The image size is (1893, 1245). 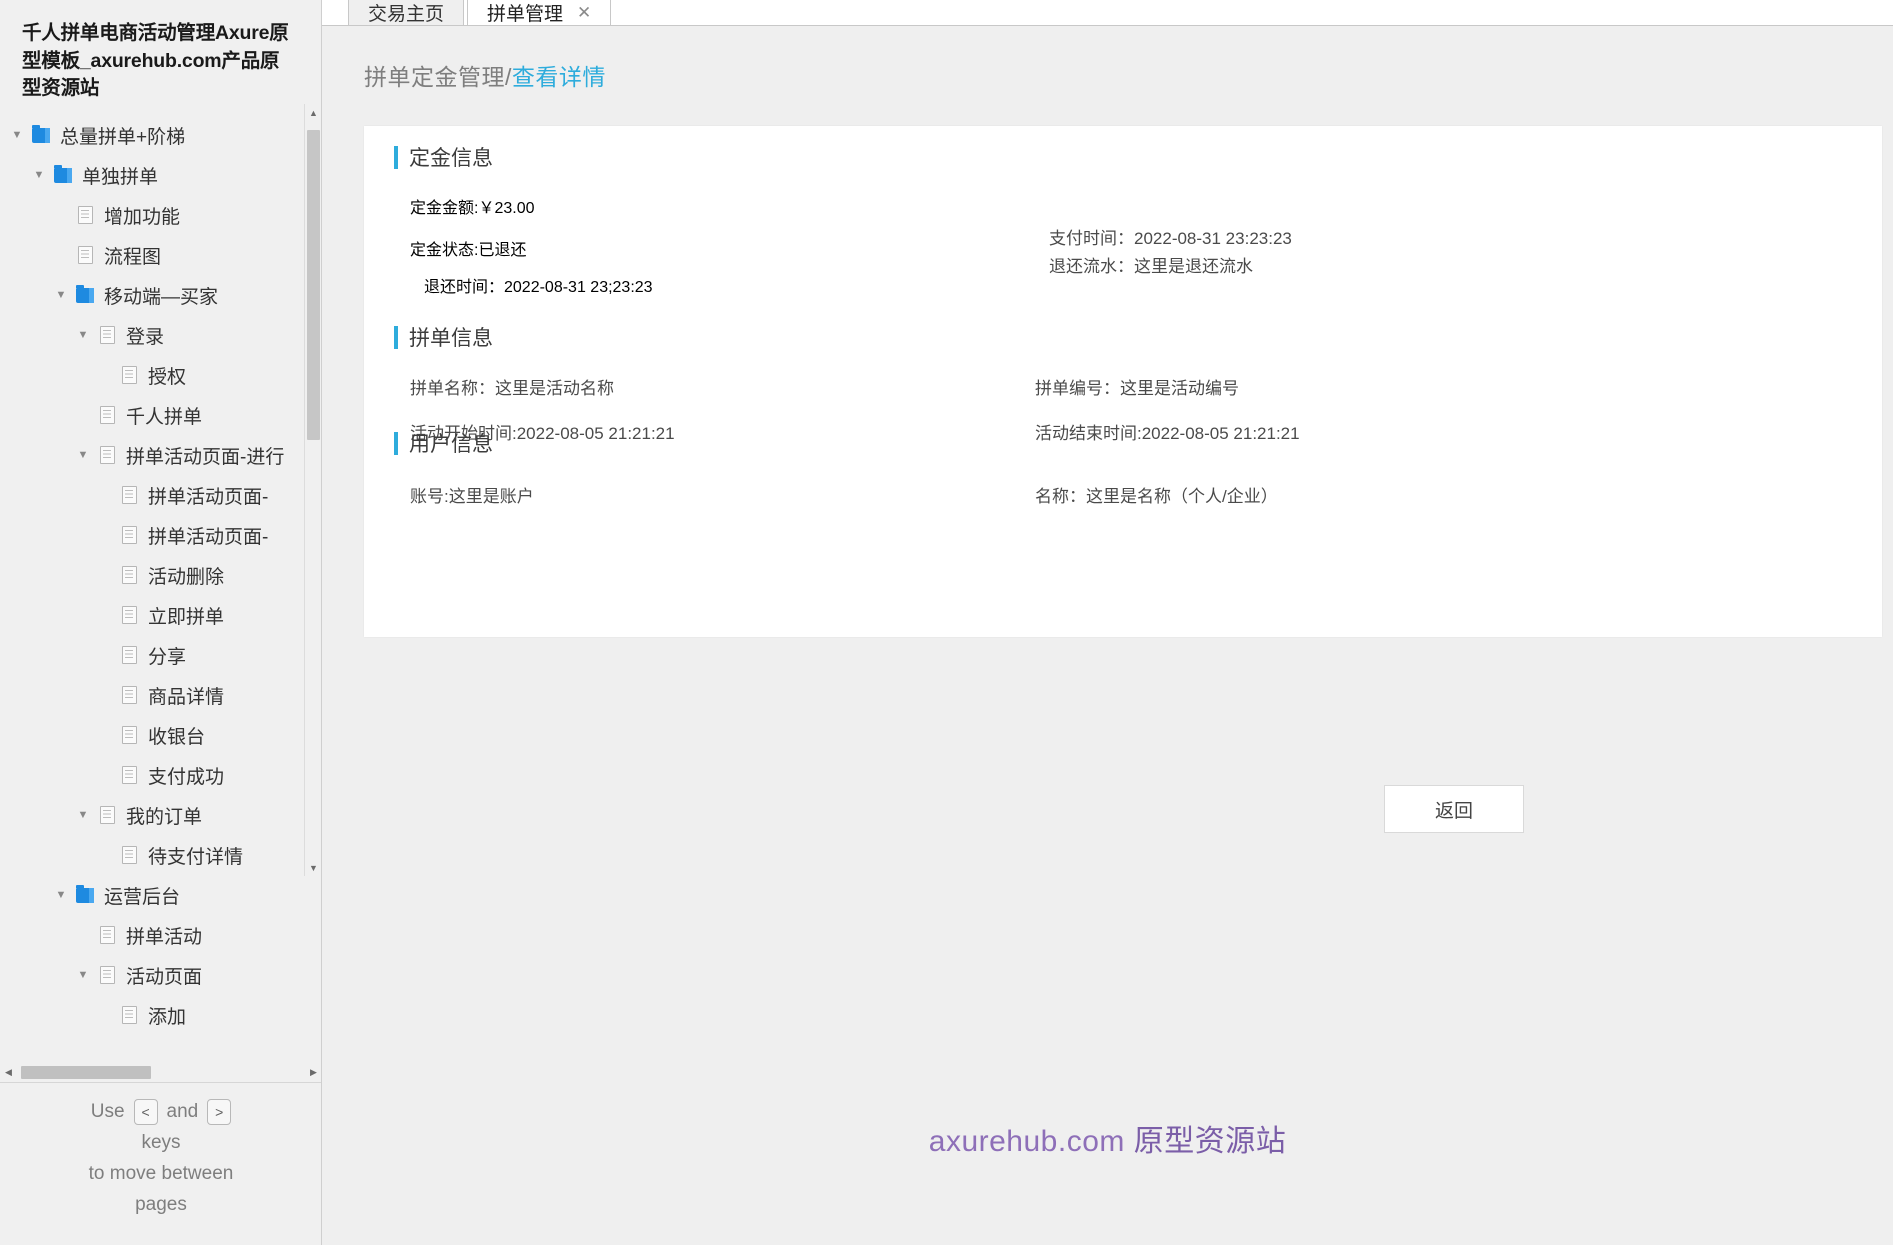 I want to click on sitemap-node: ▼待支付详情, so click(x=154, y=855).